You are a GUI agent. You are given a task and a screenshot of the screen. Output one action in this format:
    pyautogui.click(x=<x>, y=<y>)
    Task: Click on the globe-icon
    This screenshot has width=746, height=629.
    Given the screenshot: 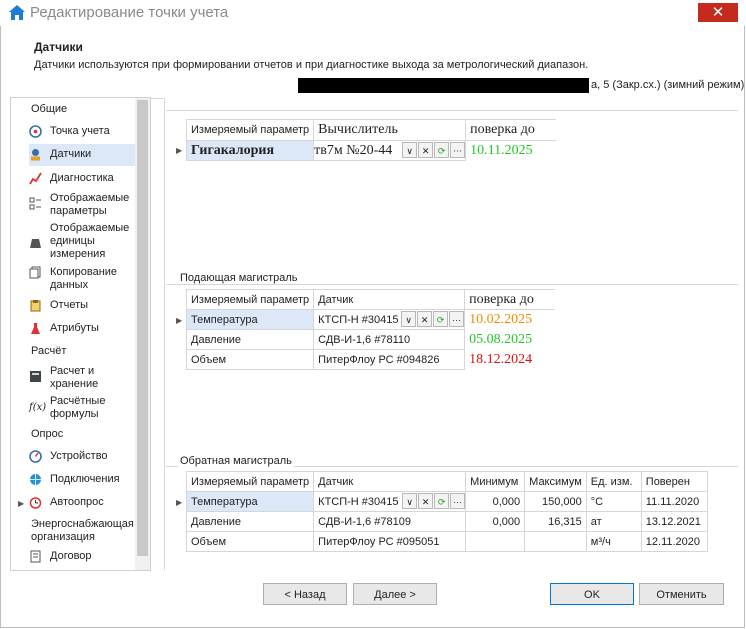 What is the action you would take?
    pyautogui.click(x=35, y=479)
    